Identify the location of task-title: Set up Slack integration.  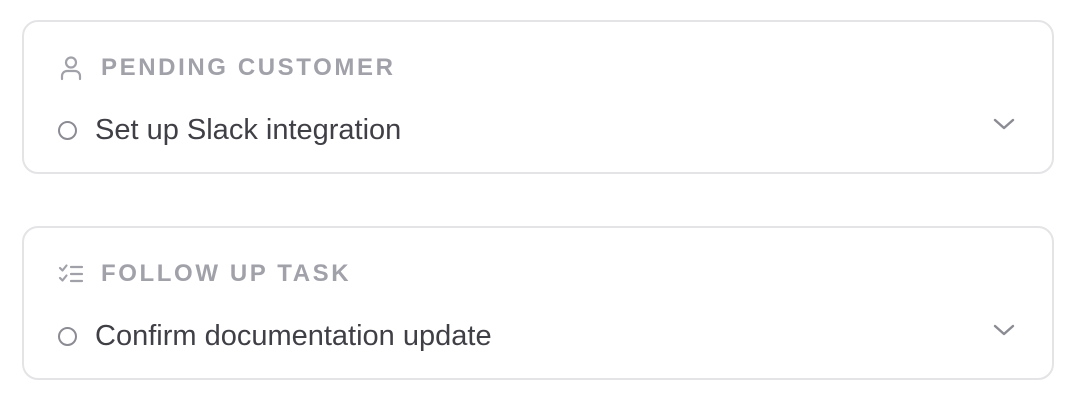
(248, 129).